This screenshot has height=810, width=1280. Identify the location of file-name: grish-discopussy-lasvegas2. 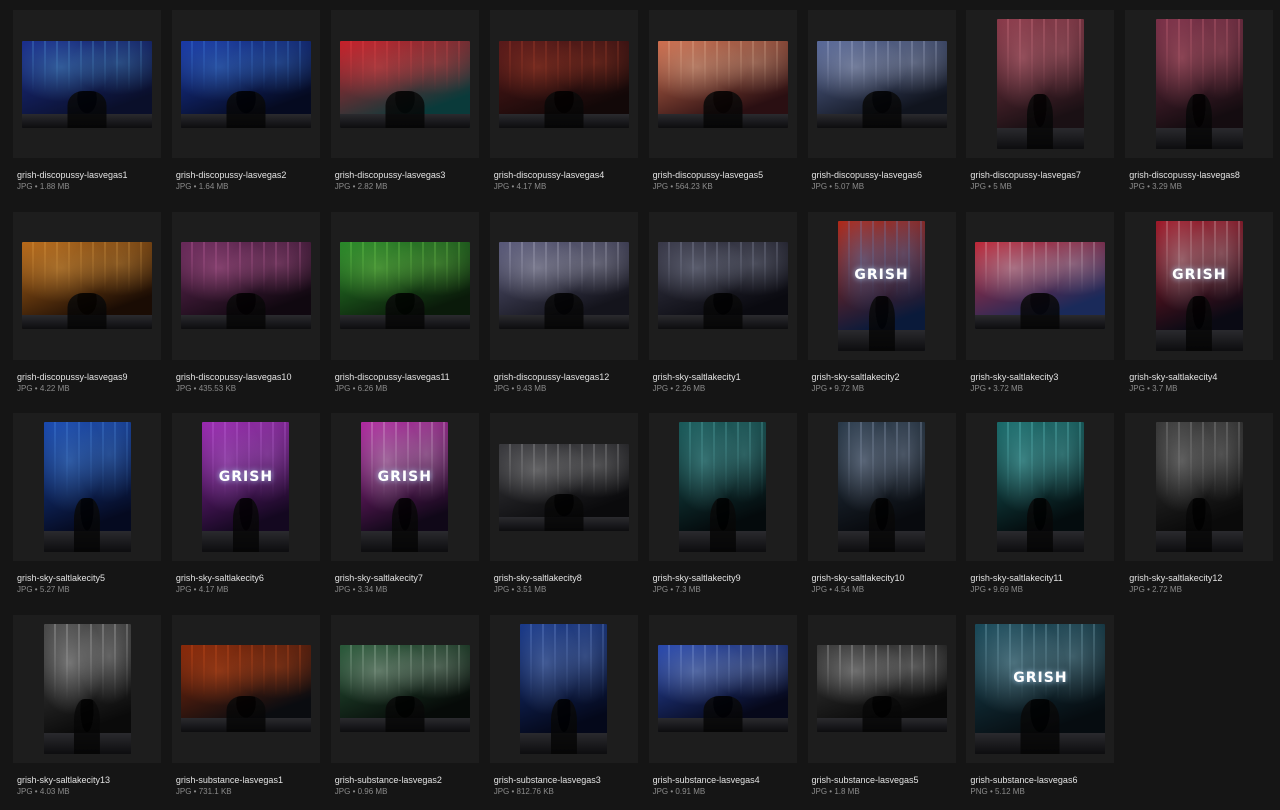
(231, 175).